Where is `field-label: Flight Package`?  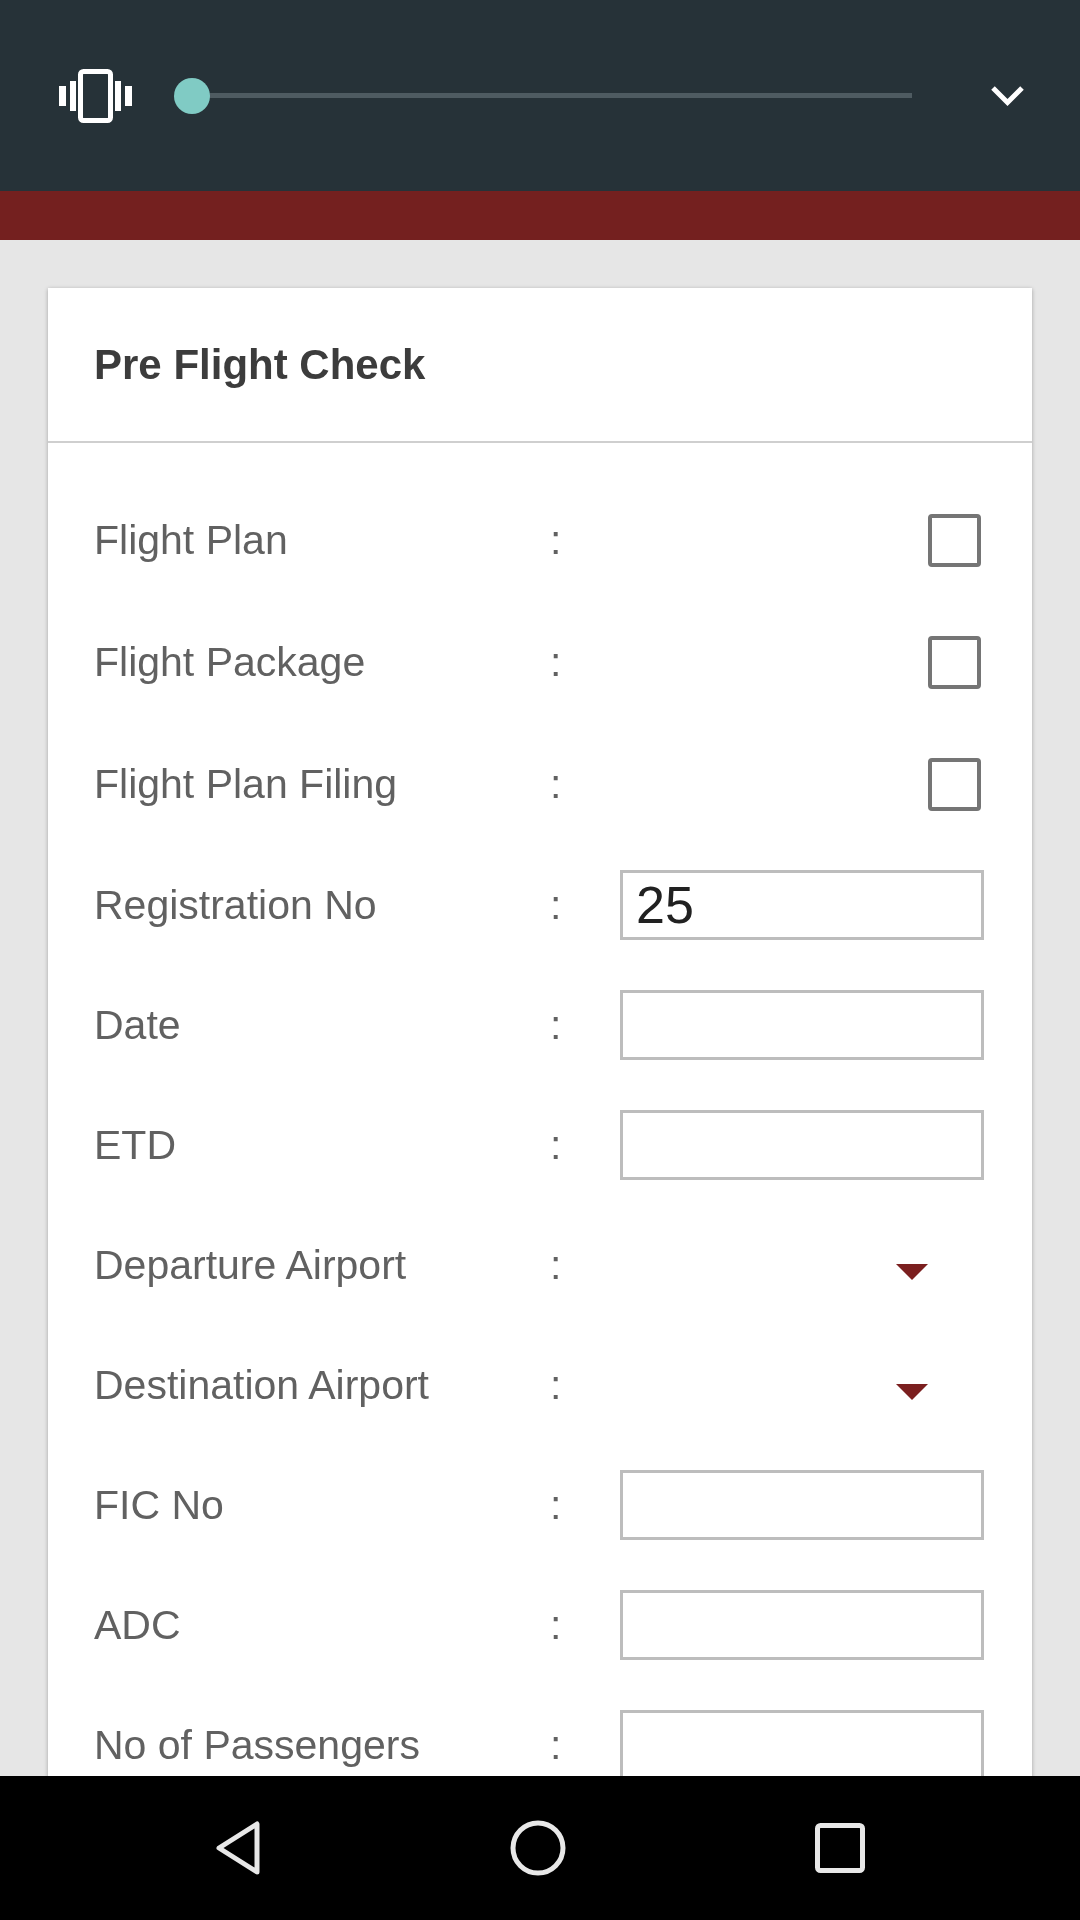 field-label: Flight Package is located at coordinates (230, 661).